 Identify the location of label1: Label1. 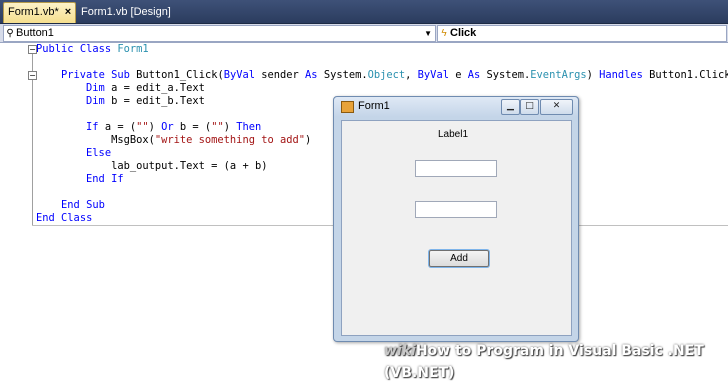
(453, 134).